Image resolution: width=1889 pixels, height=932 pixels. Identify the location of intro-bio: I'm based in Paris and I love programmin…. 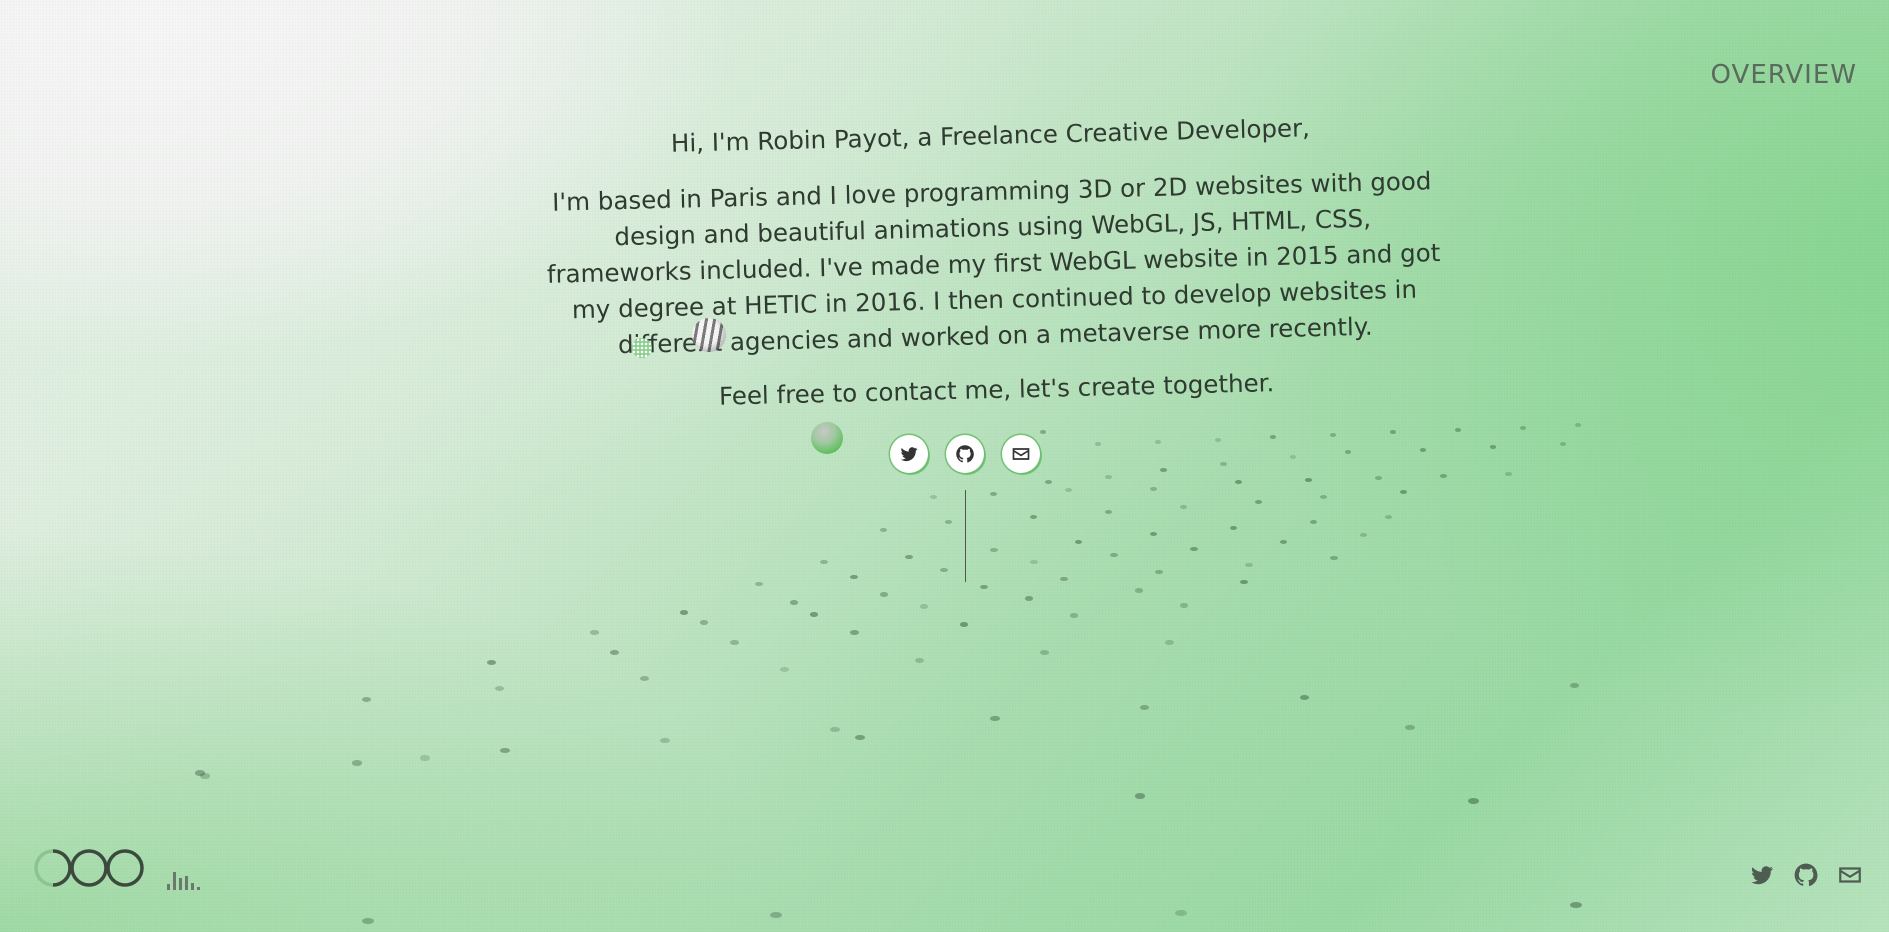
(994, 264).